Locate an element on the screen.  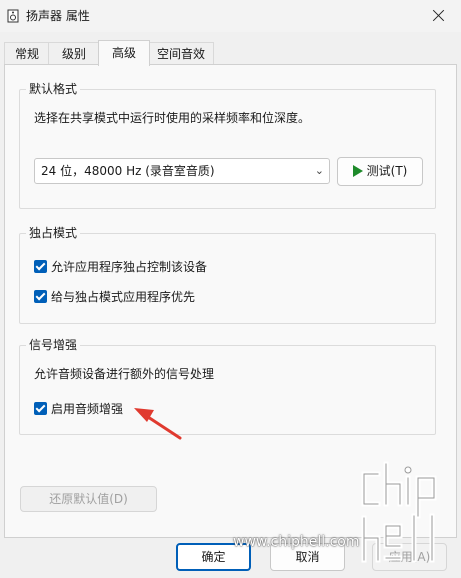
chiphell-logo is located at coordinates (399, 512).